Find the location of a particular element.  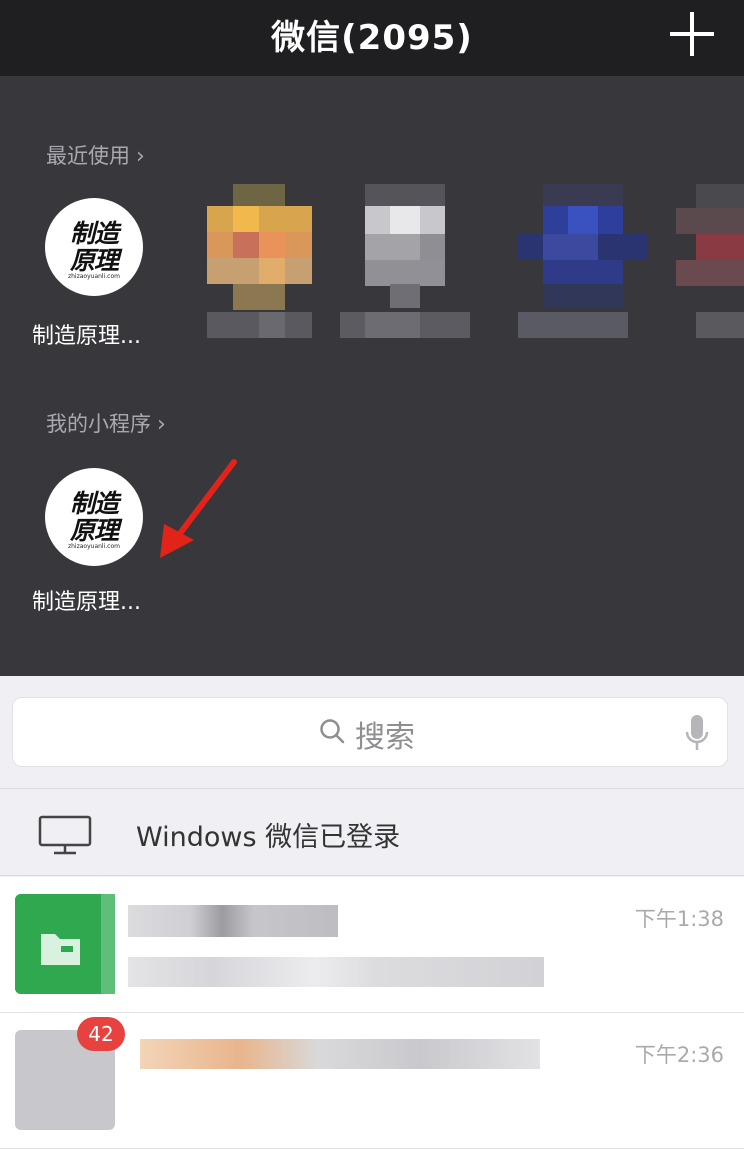

recent-section-header: 最近使用 › is located at coordinates (95, 155).